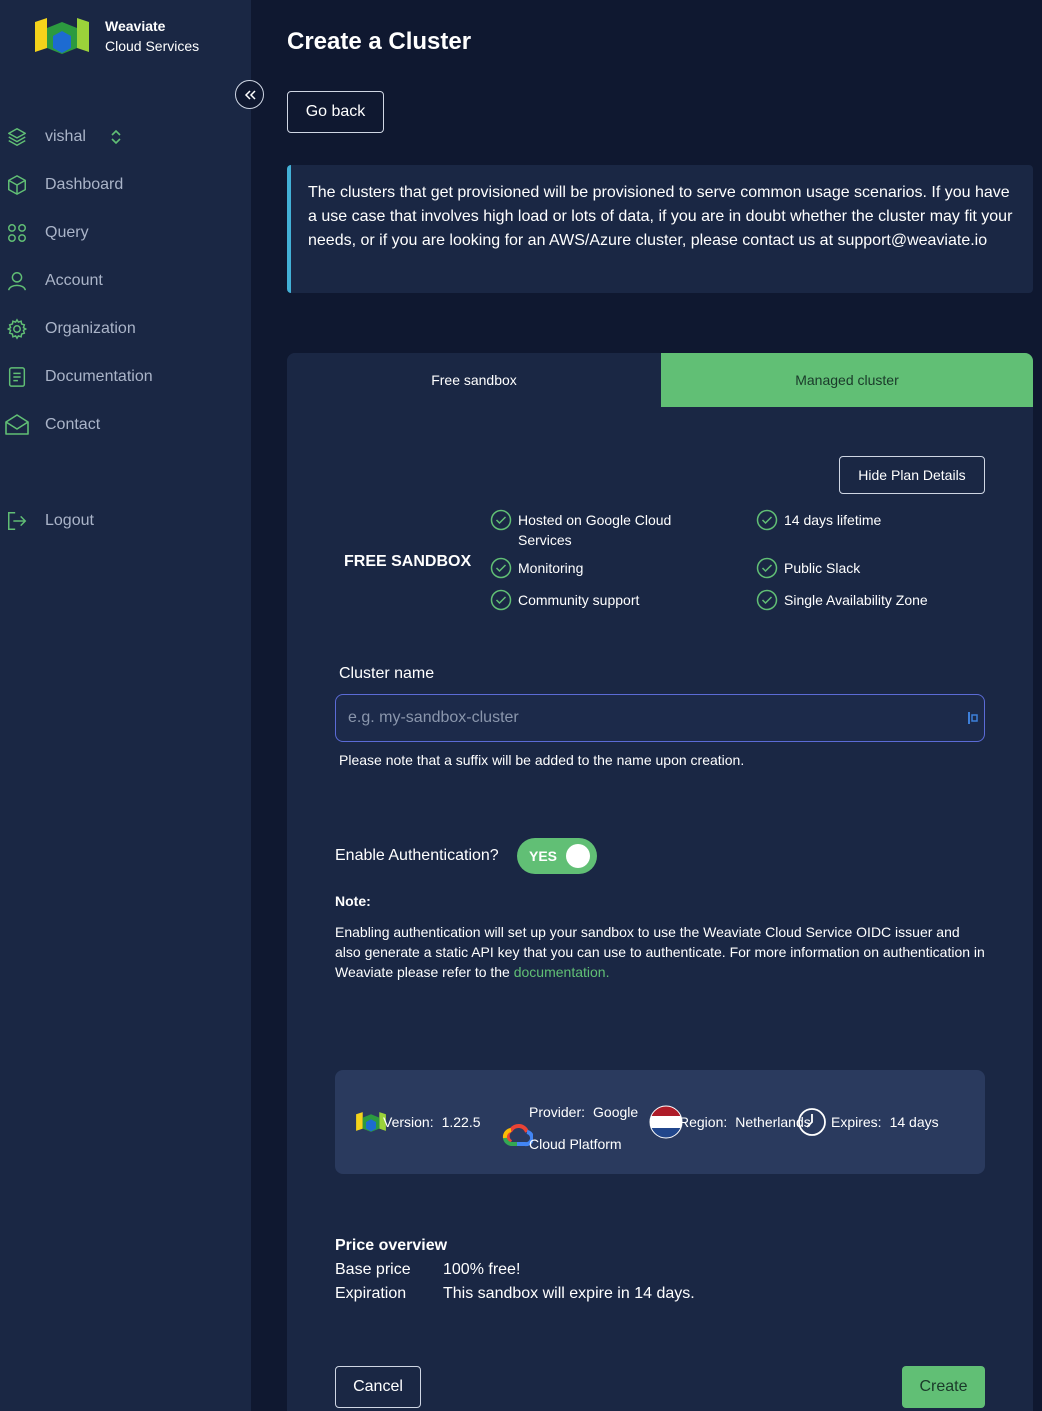  I want to click on cube-icon, so click(17, 185).